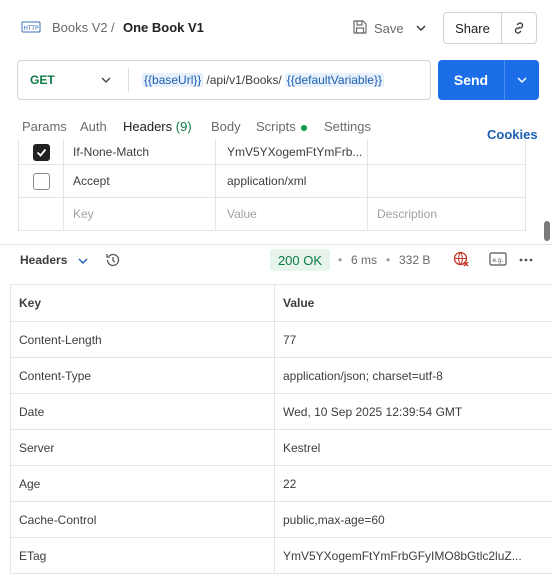  I want to click on table-header-row: Key Value, so click(281, 303).